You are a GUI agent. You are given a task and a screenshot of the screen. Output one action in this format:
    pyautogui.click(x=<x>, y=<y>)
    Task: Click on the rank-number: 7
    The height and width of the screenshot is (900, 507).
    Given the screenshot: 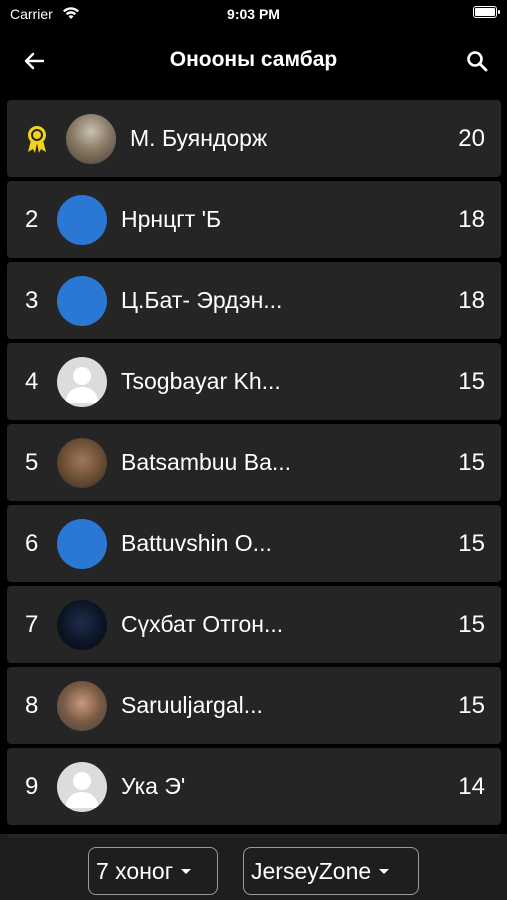 What is the action you would take?
    pyautogui.click(x=32, y=624)
    